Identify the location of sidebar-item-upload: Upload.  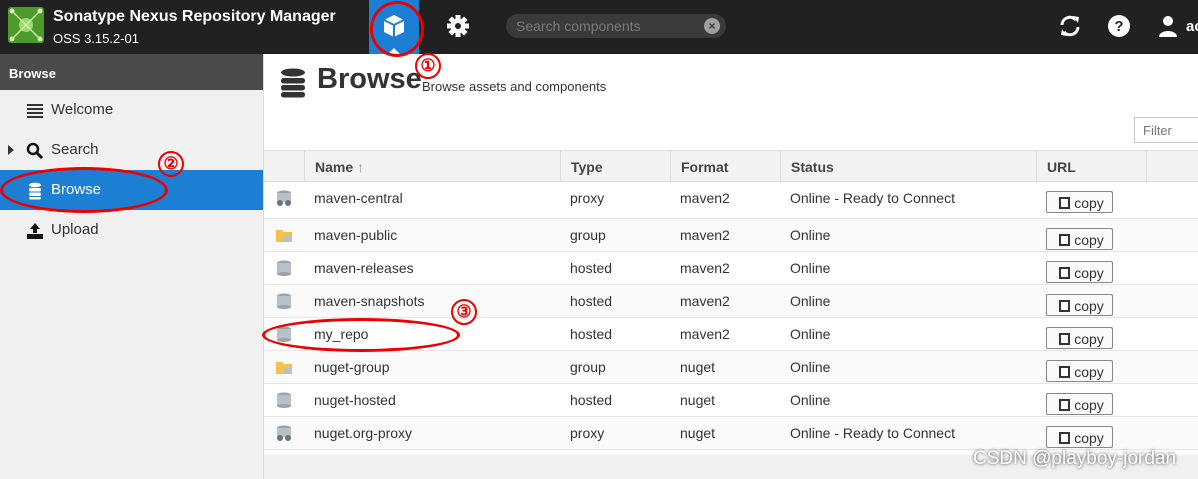
(131, 230).